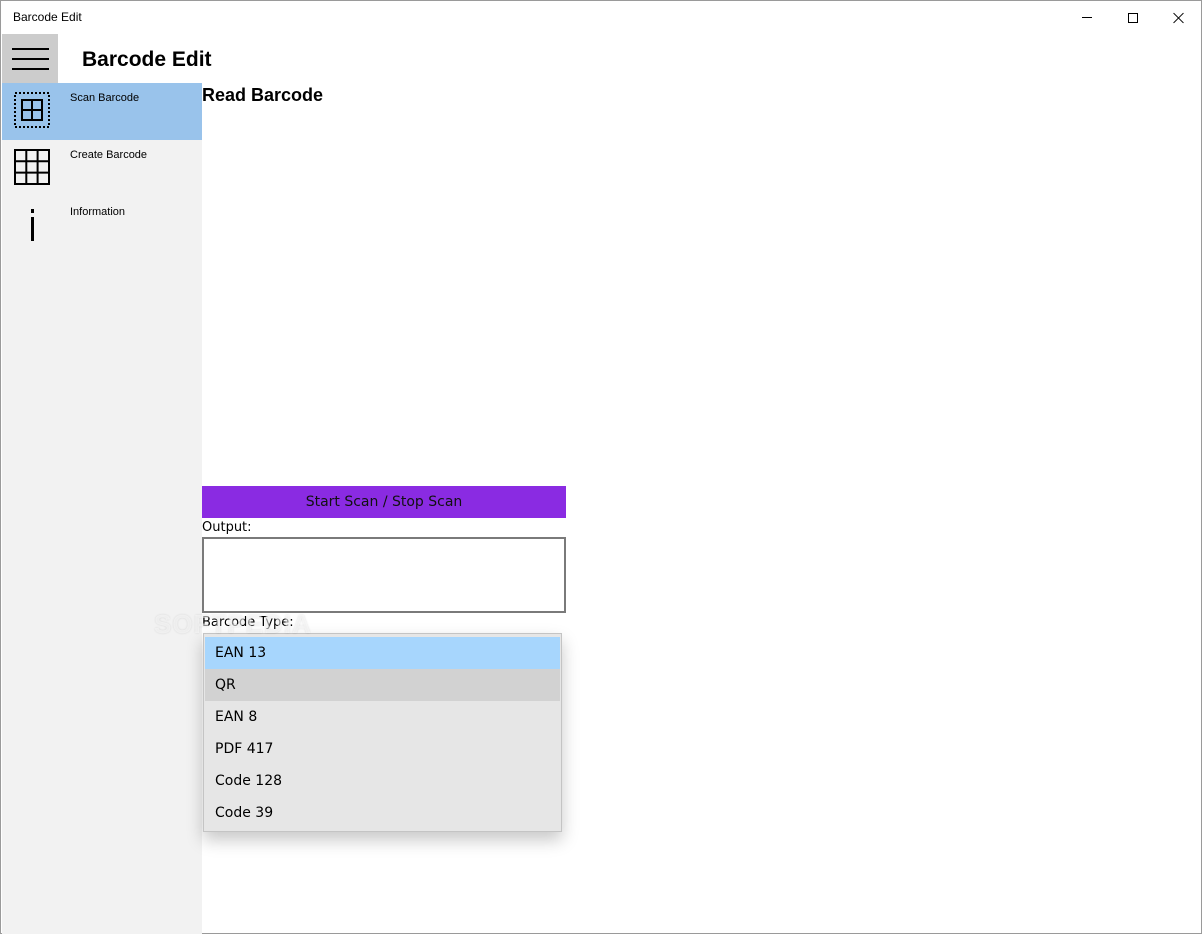  What do you see at coordinates (382, 749) in the screenshot?
I see `dropdown-option: PDF 417` at bounding box center [382, 749].